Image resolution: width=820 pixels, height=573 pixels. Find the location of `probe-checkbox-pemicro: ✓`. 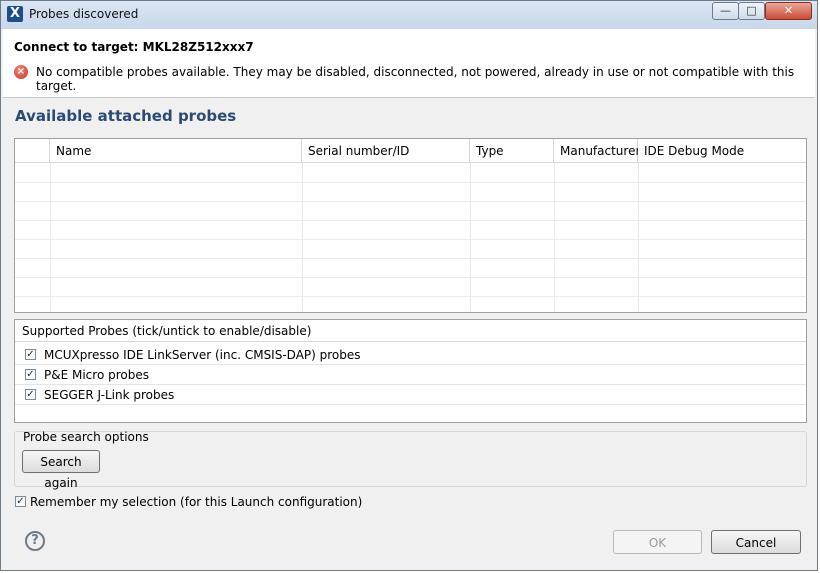

probe-checkbox-pemicro: ✓ is located at coordinates (30, 374).